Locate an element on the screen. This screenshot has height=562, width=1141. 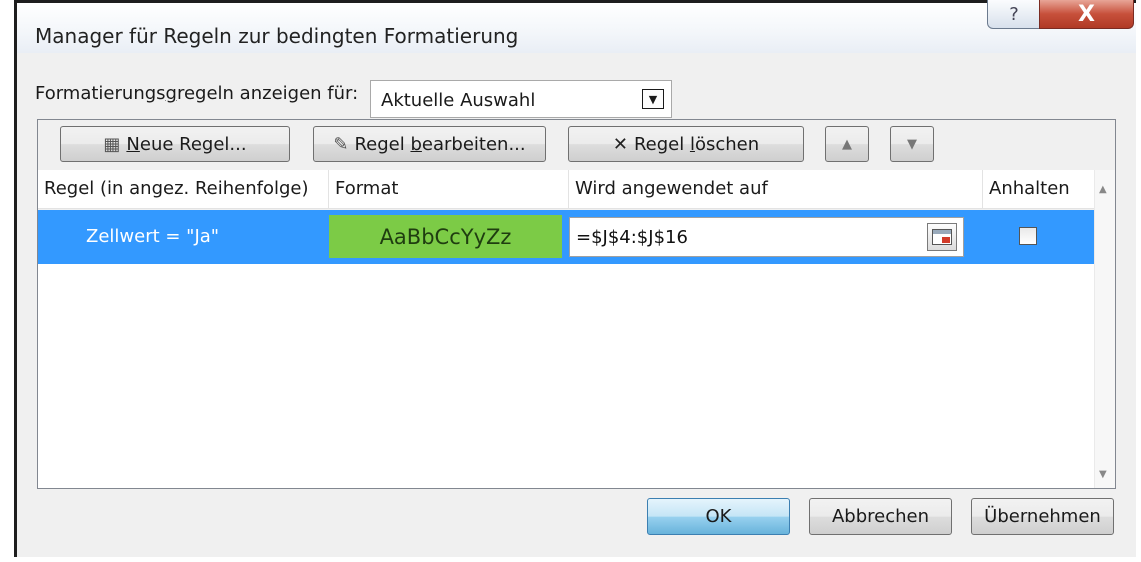
column-header-rule: Regel (in angez. Reihenfolge) is located at coordinates (183, 189).